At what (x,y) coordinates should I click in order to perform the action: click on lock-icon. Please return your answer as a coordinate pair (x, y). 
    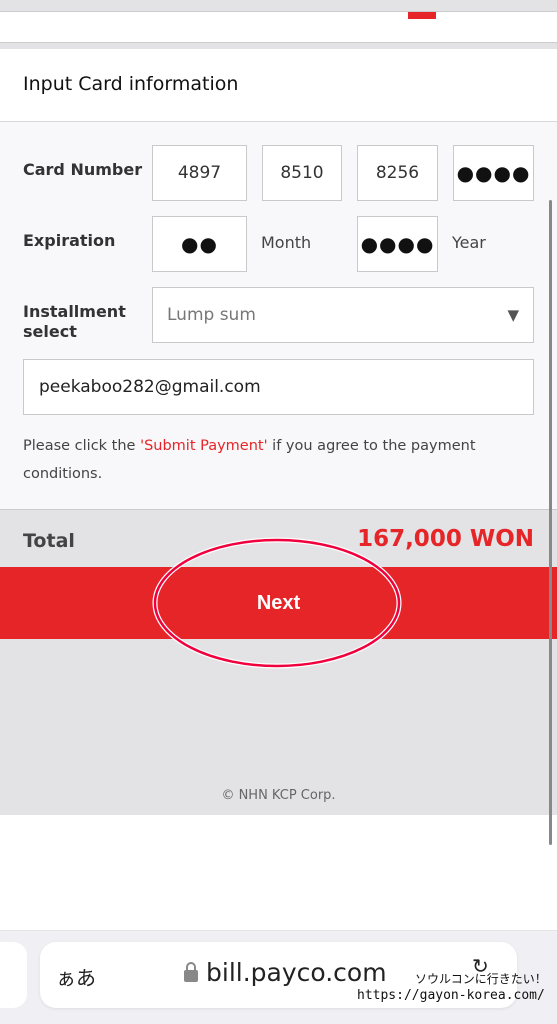
    Looking at the image, I should click on (191, 971).